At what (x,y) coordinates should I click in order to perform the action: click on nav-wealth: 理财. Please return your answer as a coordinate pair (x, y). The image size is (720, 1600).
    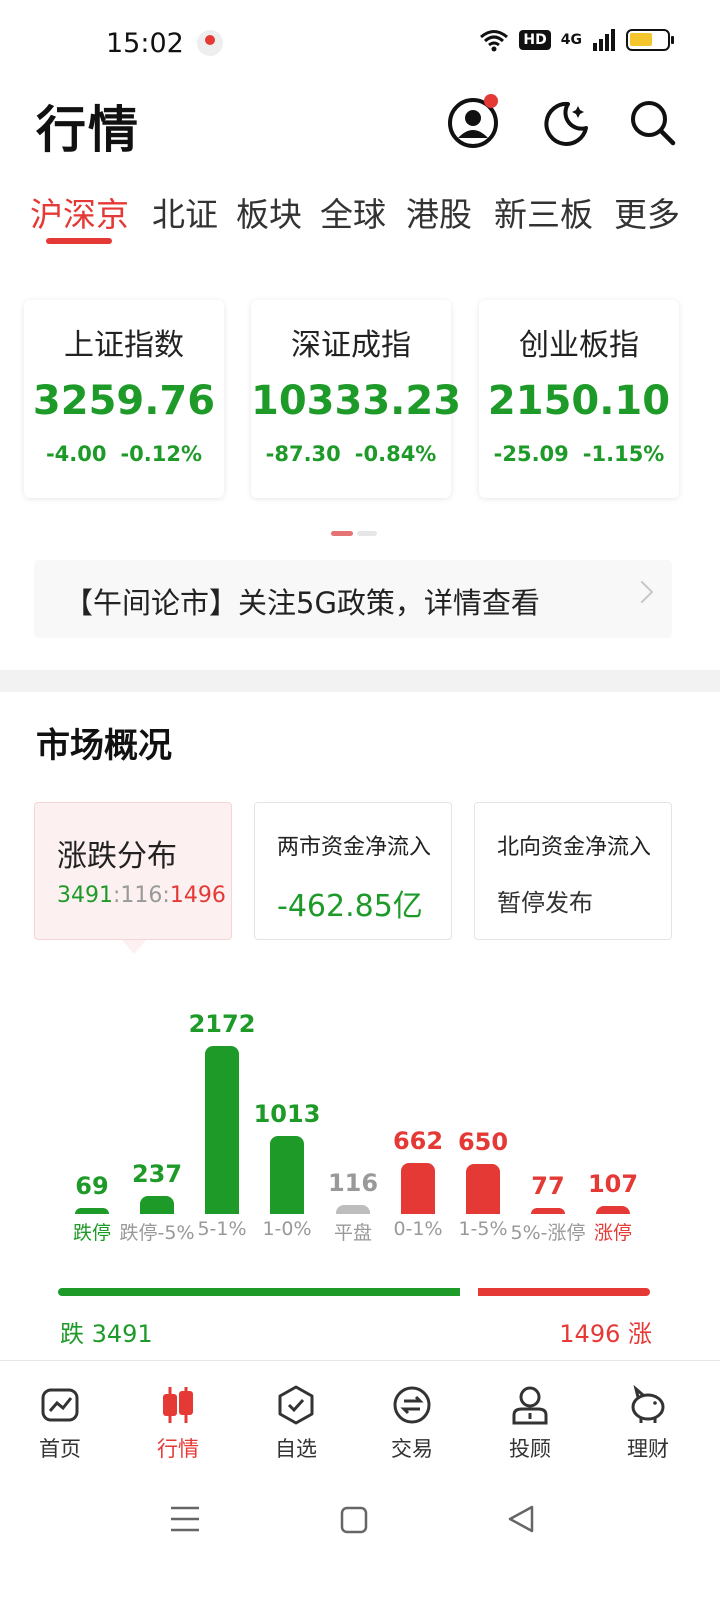
    Looking at the image, I should click on (648, 1416).